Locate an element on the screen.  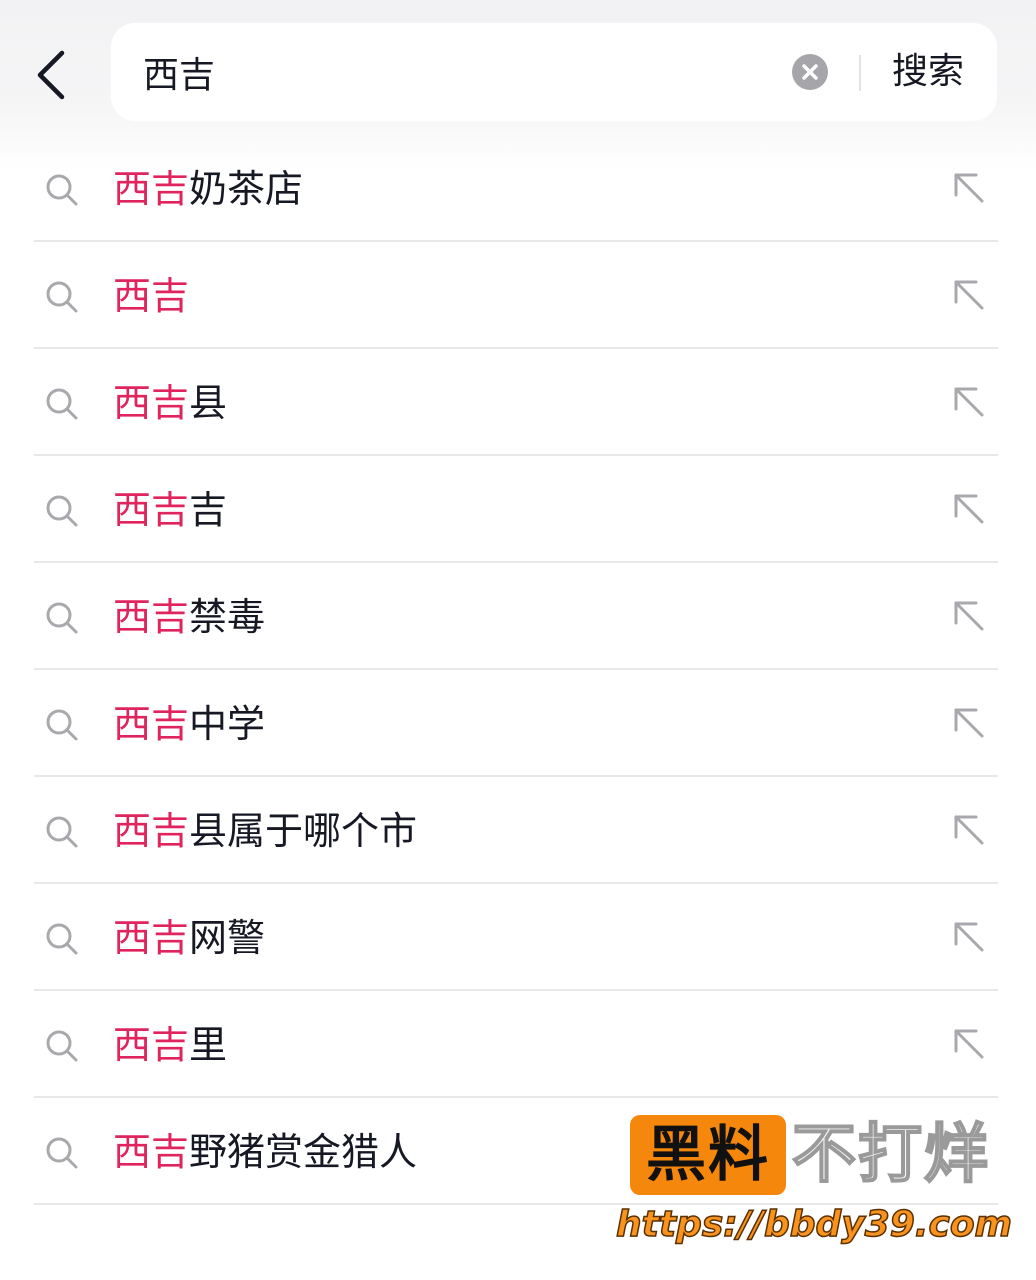
suggestion-text: 西吉 is located at coordinates (151, 296).